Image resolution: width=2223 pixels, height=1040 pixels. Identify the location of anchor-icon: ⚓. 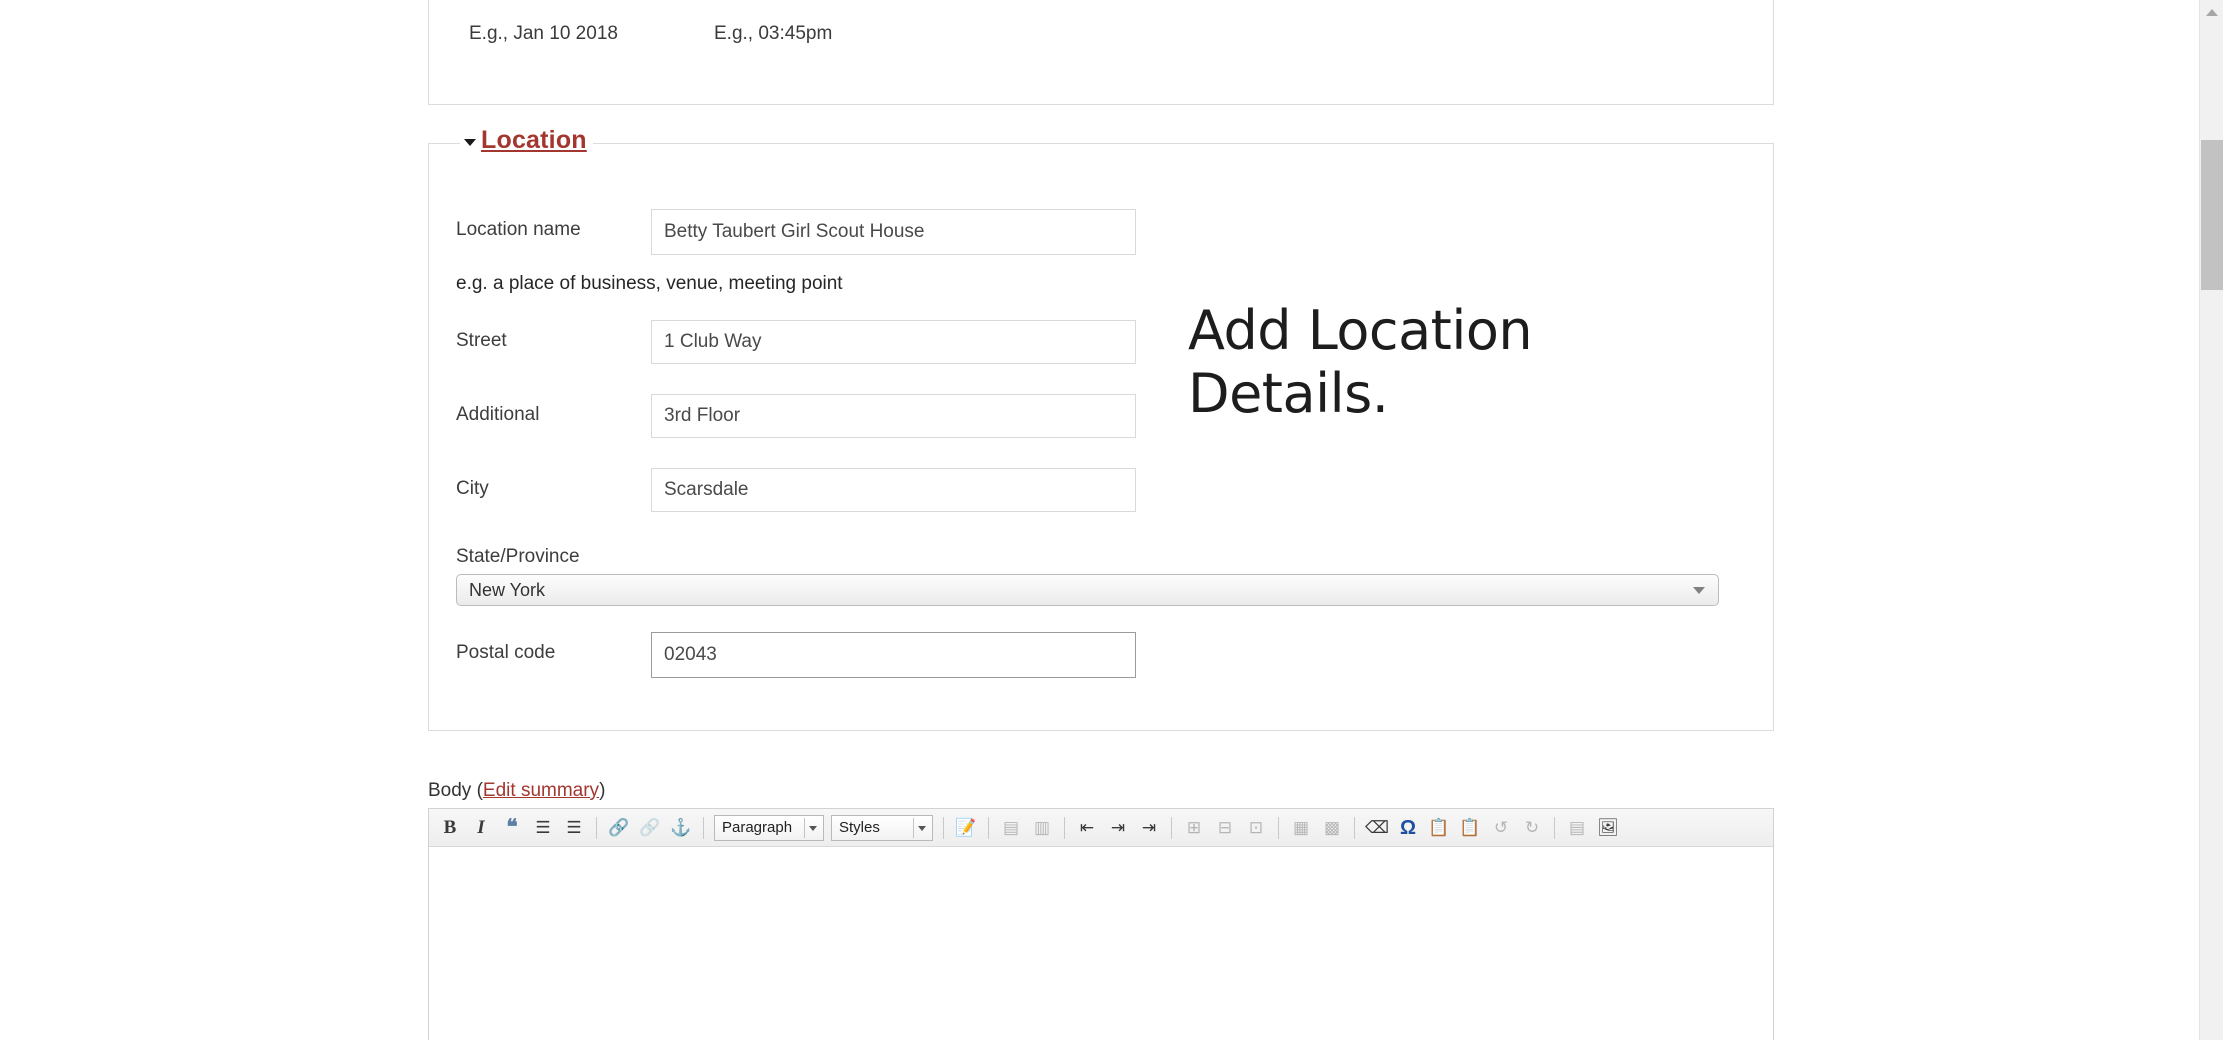
(681, 828).